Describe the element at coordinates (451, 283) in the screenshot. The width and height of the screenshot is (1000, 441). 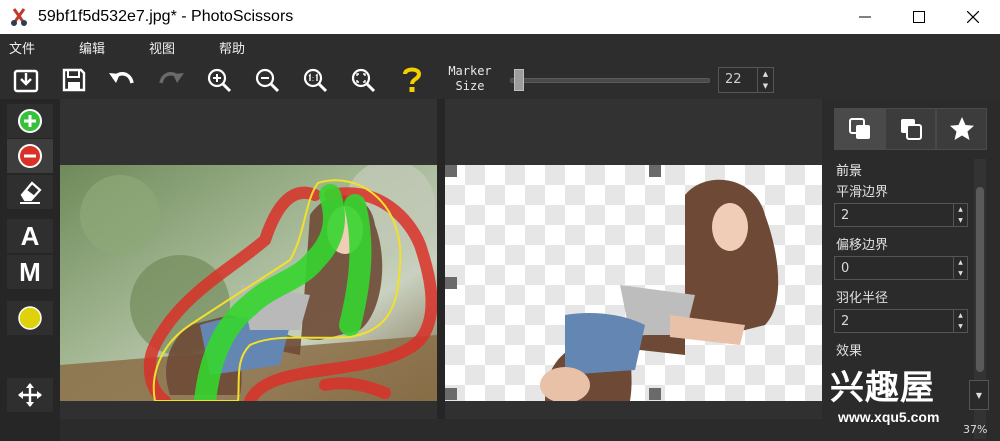
I see `resize-handle-middle-left` at that location.